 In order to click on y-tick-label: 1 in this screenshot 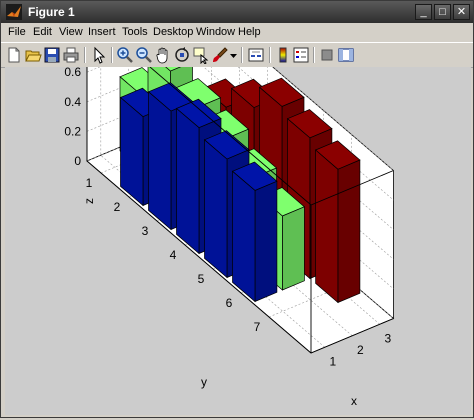, I will do `click(89, 183)`.